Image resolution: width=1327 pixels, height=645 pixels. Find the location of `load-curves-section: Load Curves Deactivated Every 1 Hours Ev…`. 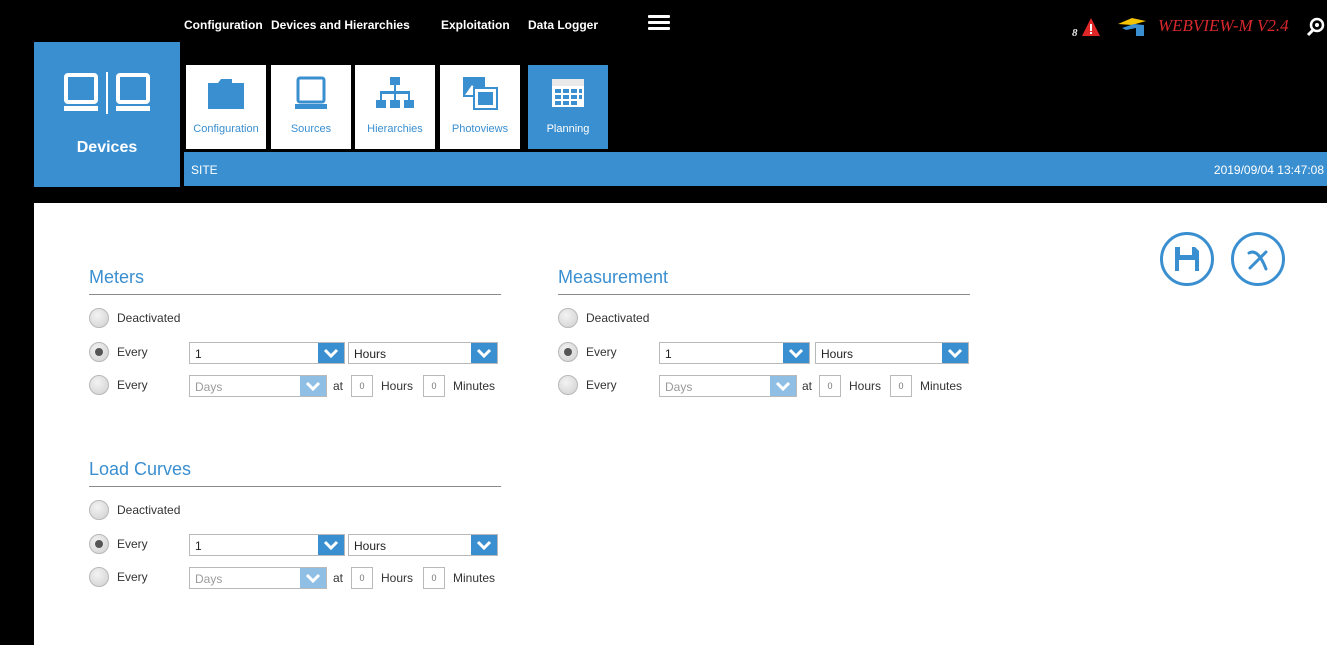

load-curves-section: Load Curves Deactivated Every 1 Hours Ev… is located at coordinates (295, 524).